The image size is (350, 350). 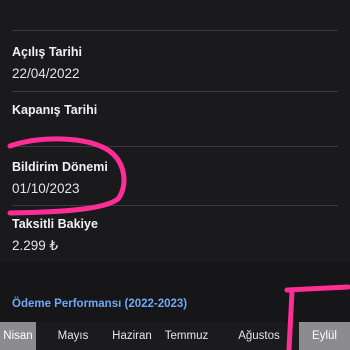 What do you see at coordinates (175, 178) in the screenshot?
I see `statement-period-row: Bildirim Dönemi 01/10/2023` at bounding box center [175, 178].